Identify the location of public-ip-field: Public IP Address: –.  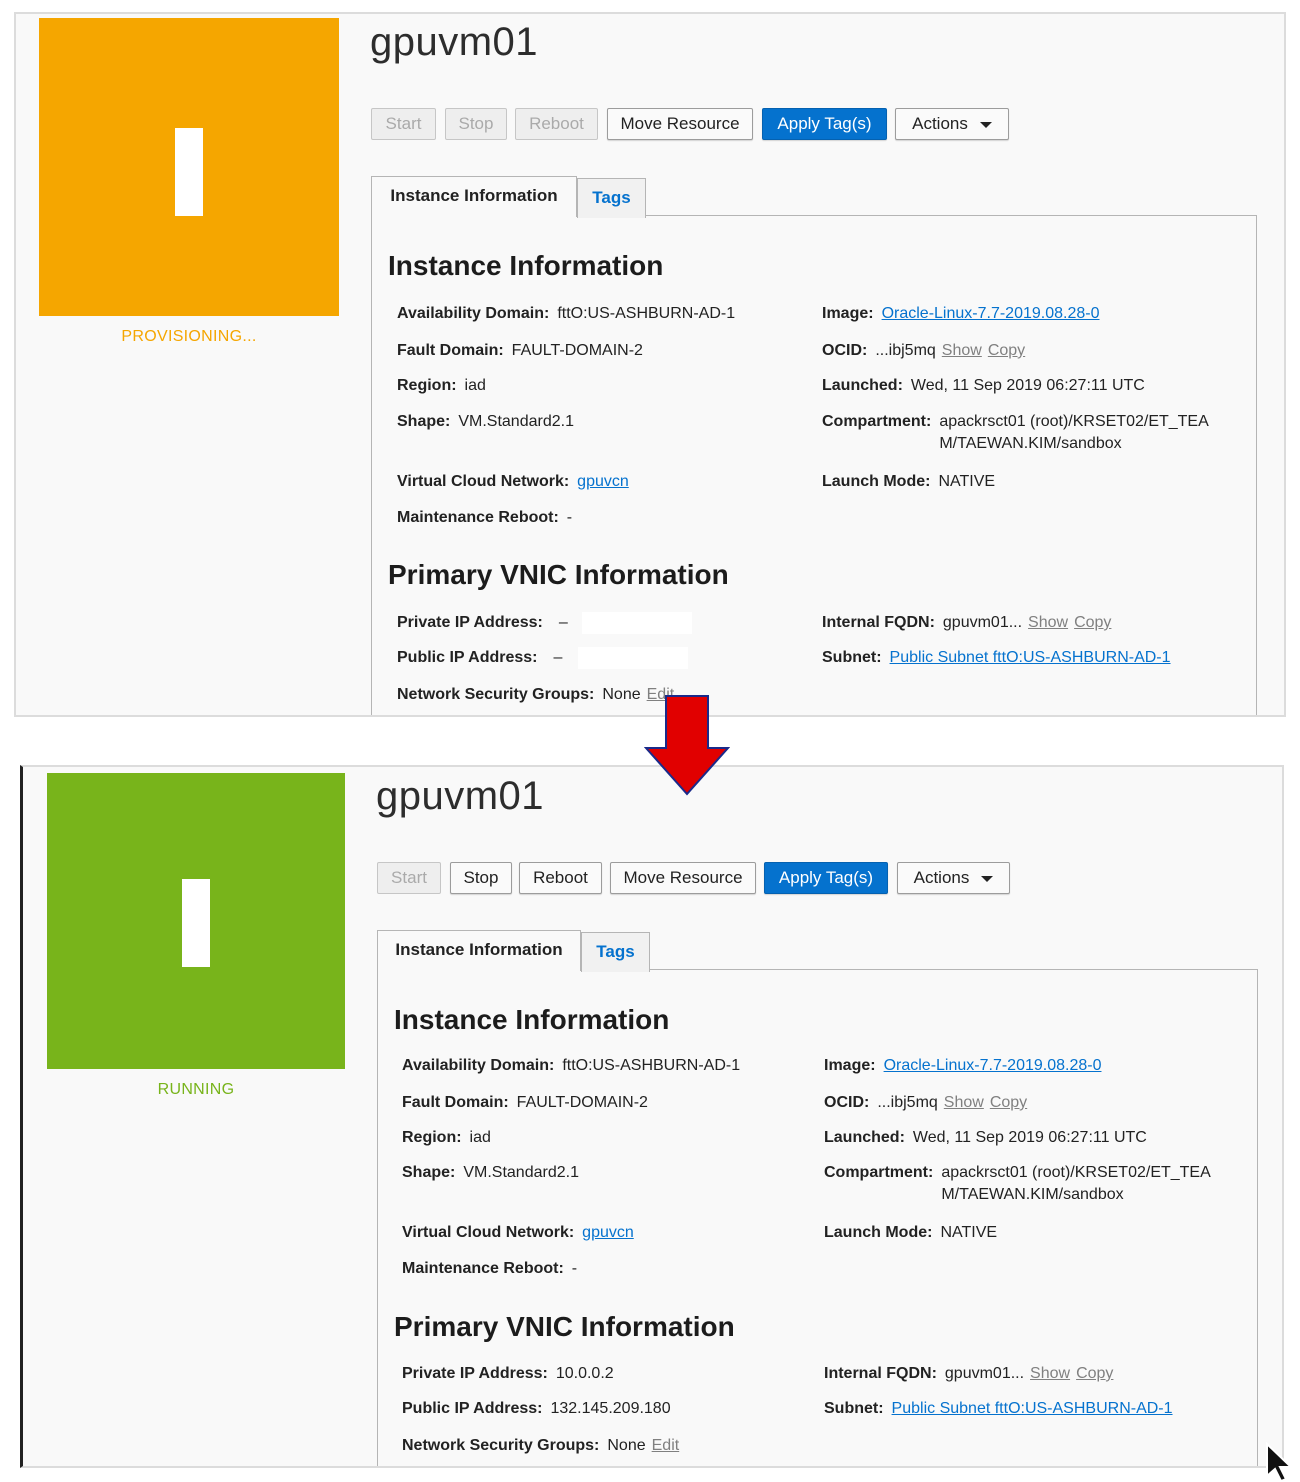
(543, 658).